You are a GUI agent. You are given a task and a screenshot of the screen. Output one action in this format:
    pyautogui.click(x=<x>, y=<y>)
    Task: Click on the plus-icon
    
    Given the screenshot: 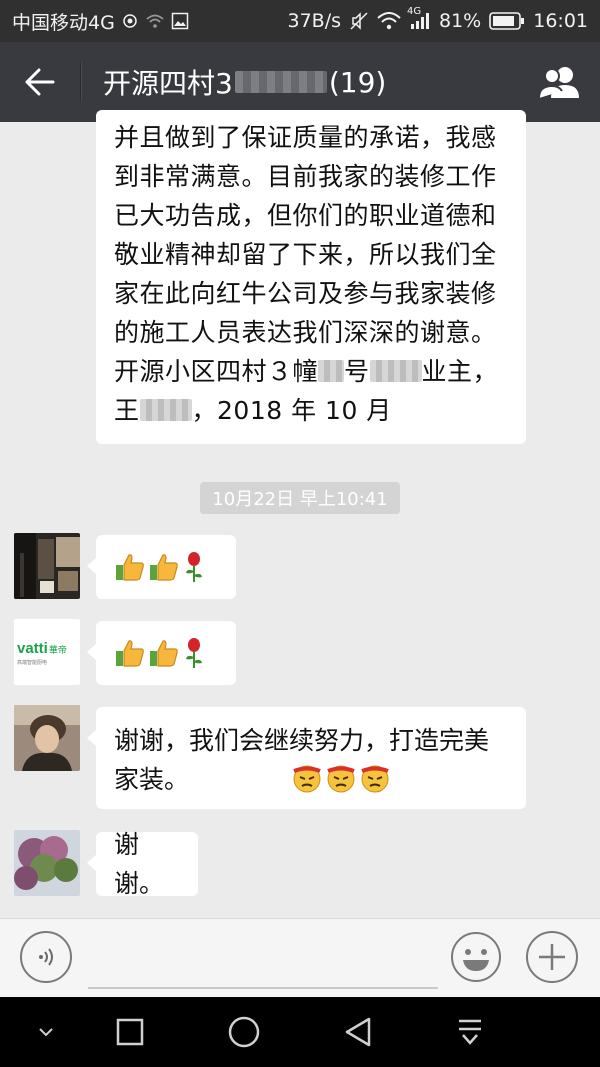 What is the action you would take?
    pyautogui.click(x=552, y=957)
    